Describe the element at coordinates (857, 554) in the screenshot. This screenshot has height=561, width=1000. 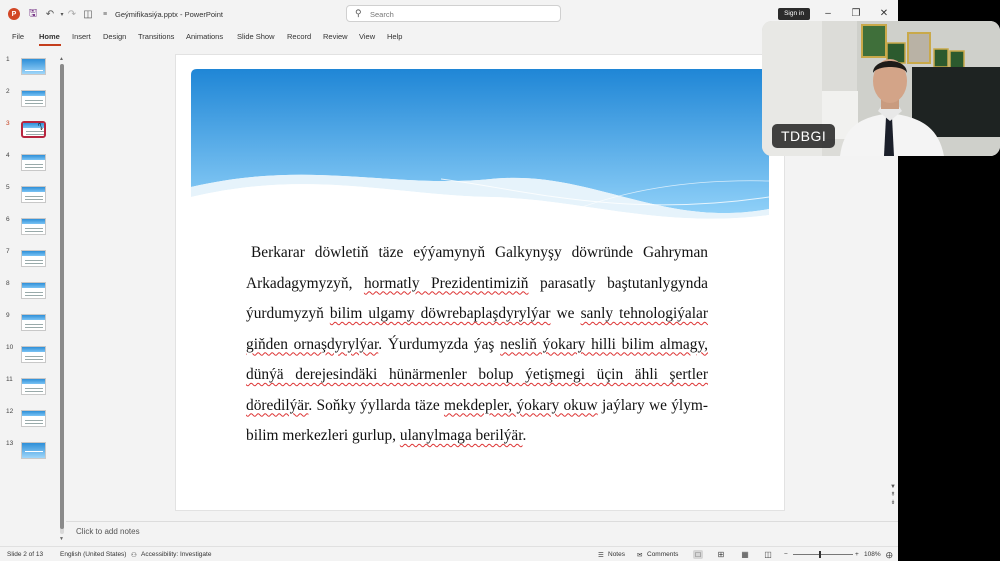
I see `zoom-in-button: +` at that location.